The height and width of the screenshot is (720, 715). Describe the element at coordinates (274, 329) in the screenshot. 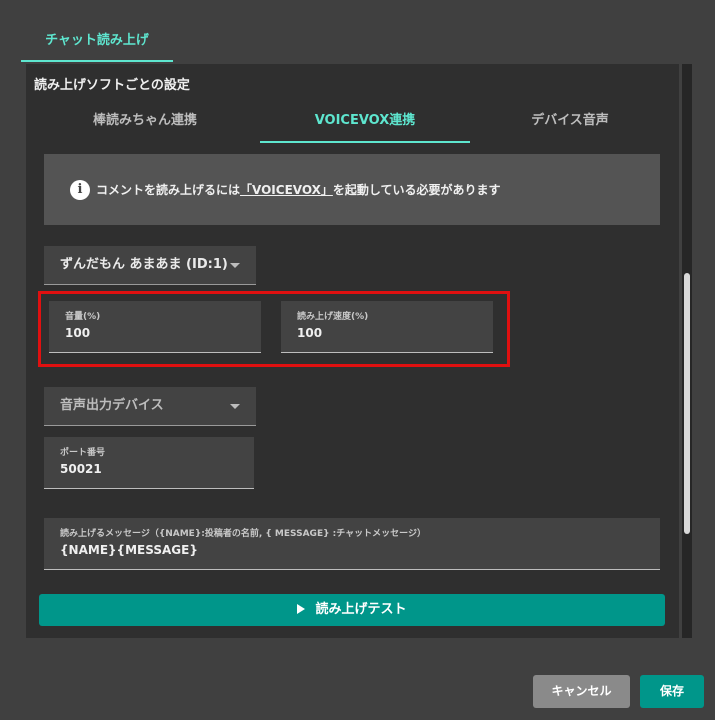

I see `highlight-box` at that location.